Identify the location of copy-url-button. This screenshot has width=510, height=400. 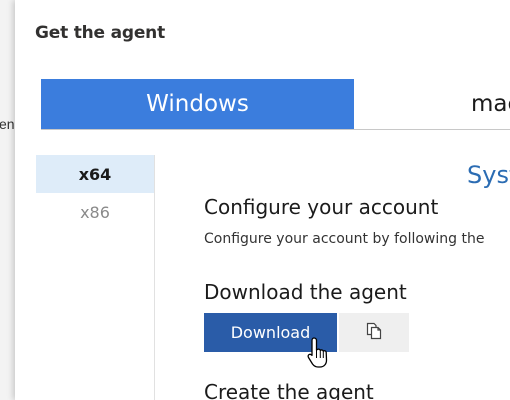
(374, 332).